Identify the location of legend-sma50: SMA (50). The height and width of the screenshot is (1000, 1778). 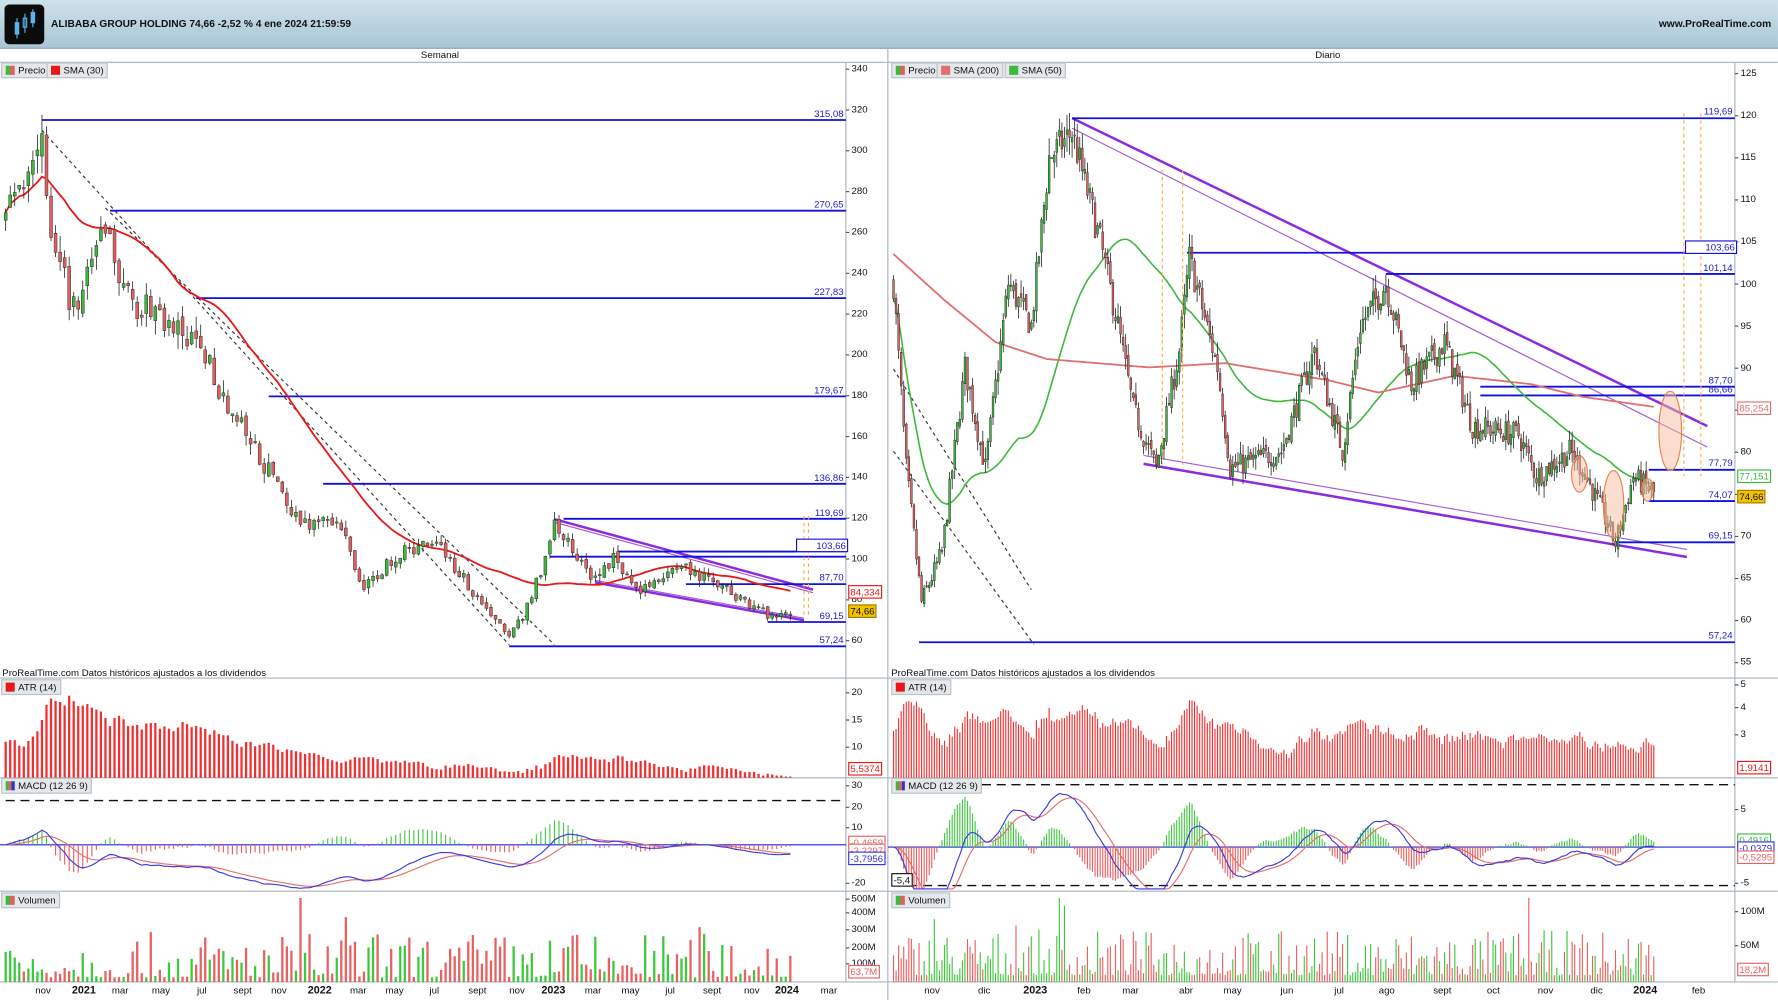
(1035, 70).